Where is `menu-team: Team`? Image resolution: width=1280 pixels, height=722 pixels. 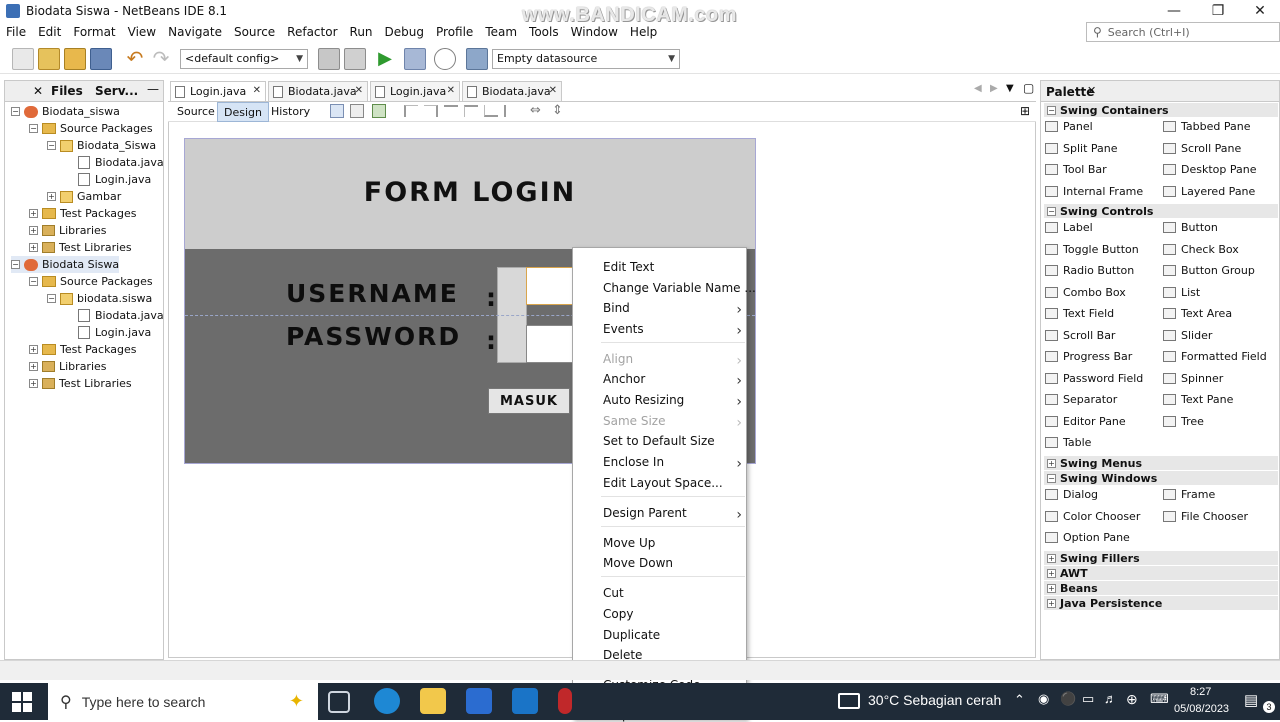
menu-team: Team is located at coordinates (501, 32).